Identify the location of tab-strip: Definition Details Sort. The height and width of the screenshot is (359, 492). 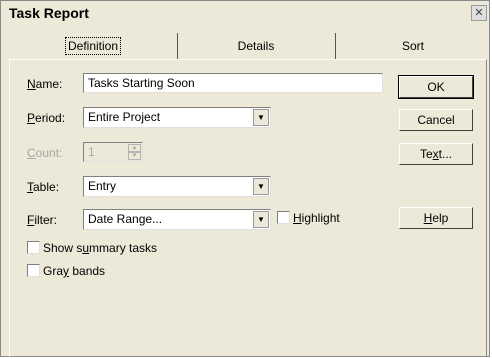
(250, 46).